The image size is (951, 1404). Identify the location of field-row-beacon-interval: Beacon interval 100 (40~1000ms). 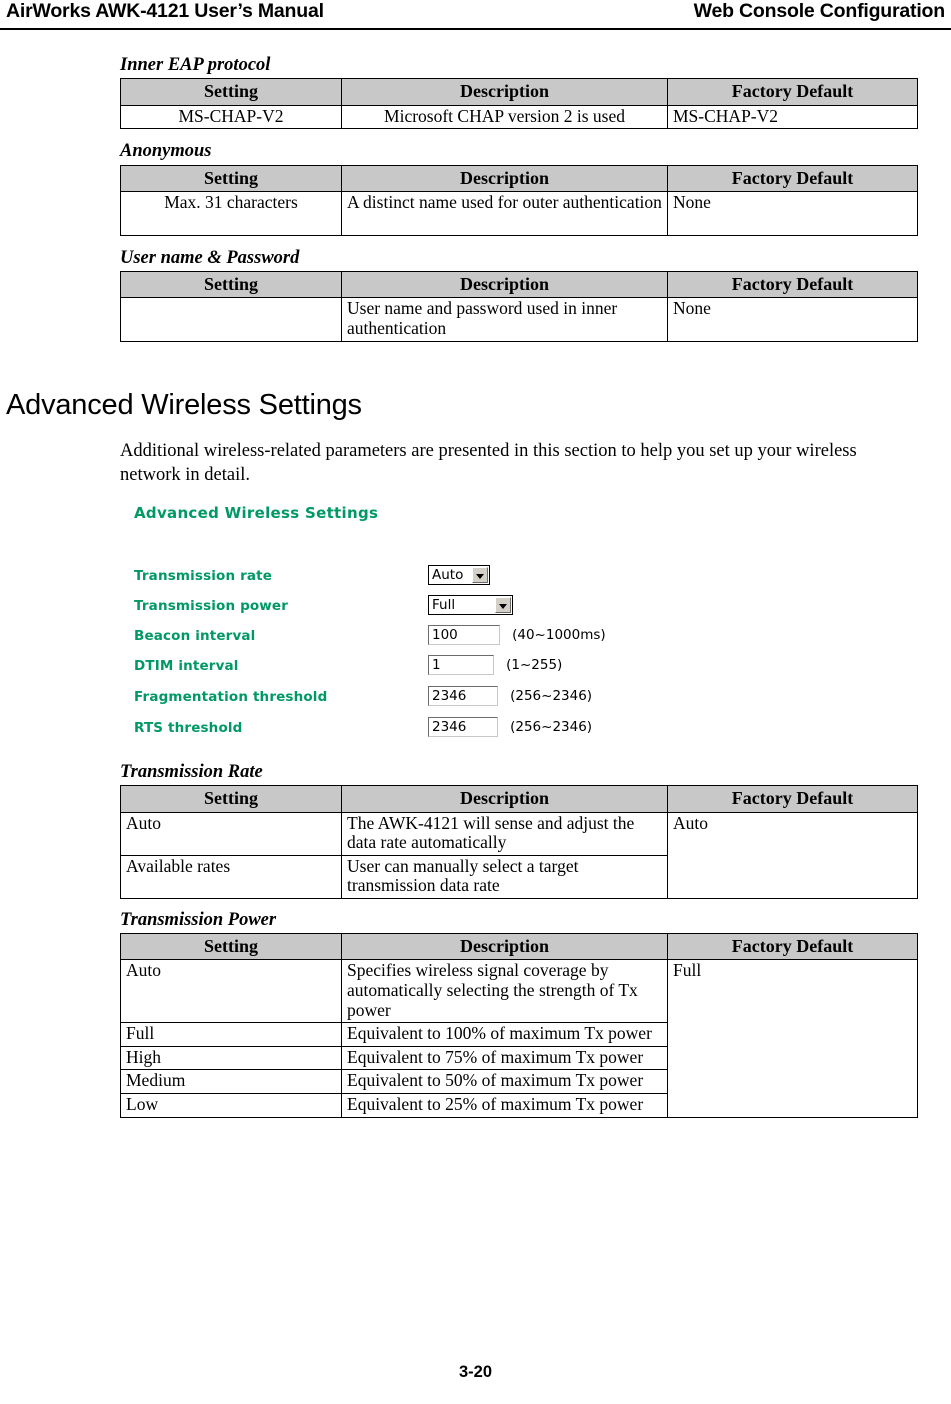
(384, 640).